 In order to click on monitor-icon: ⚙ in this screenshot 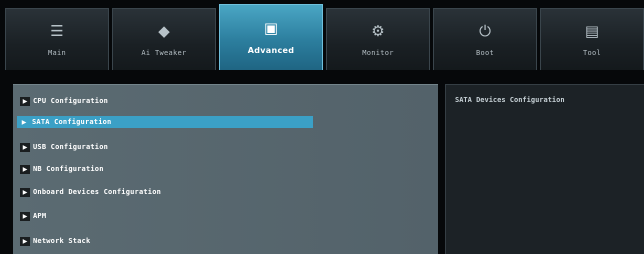, I will do `click(378, 30)`.